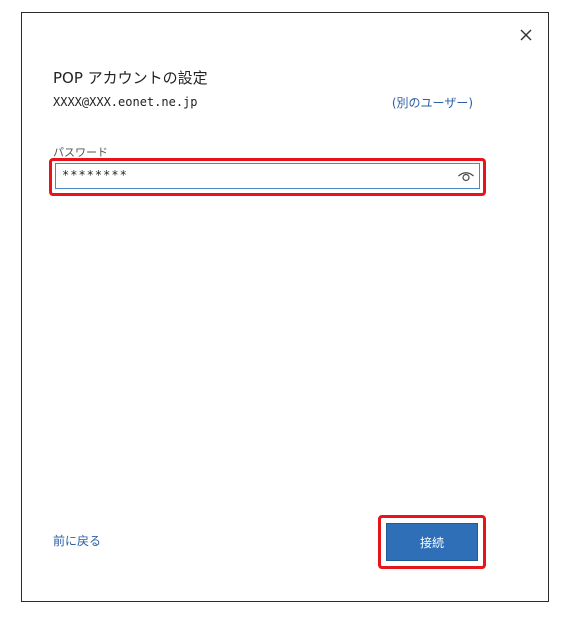 The height and width of the screenshot is (617, 563). What do you see at coordinates (130, 78) in the screenshot?
I see `dialog-title: POP アカウントの設定` at bounding box center [130, 78].